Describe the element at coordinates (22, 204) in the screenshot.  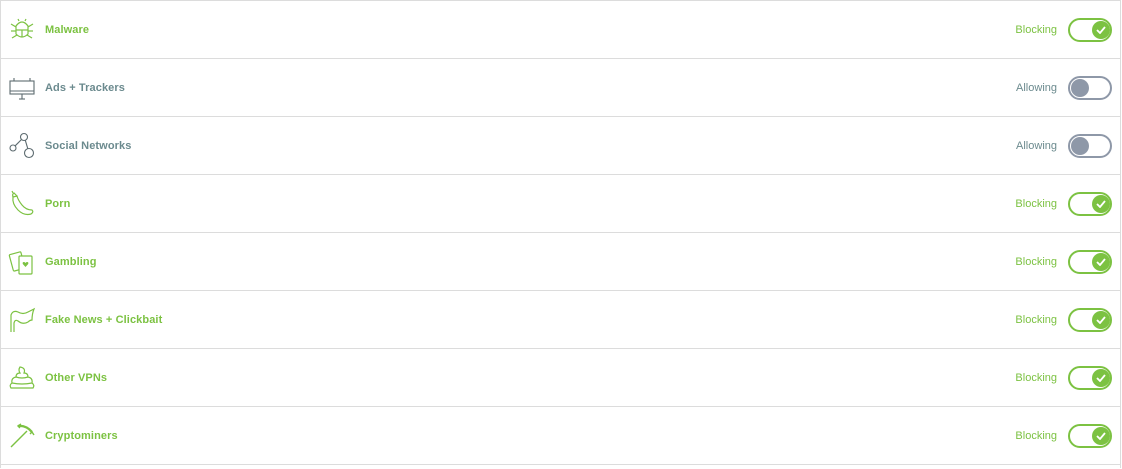
I see `eggplant-icon` at that location.